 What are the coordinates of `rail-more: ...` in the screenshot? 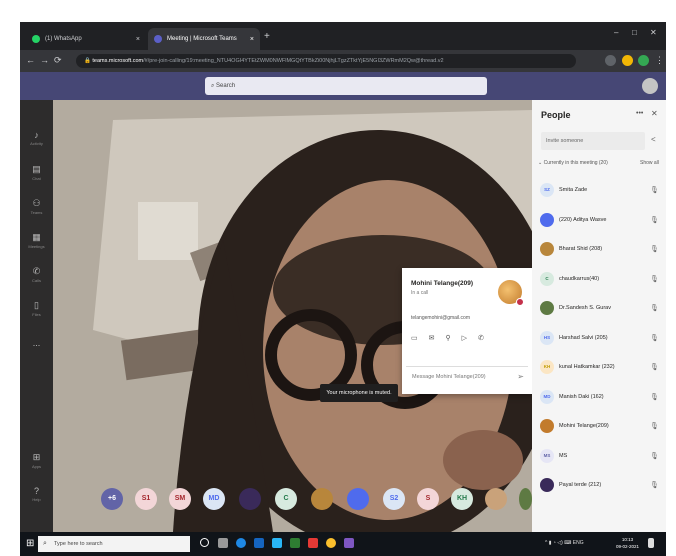 It's located at (36, 343).